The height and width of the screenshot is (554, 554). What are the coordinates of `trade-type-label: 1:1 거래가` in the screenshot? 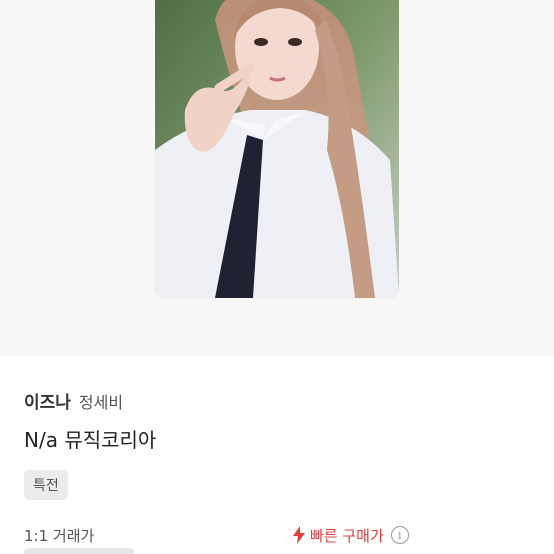 It's located at (59, 536).